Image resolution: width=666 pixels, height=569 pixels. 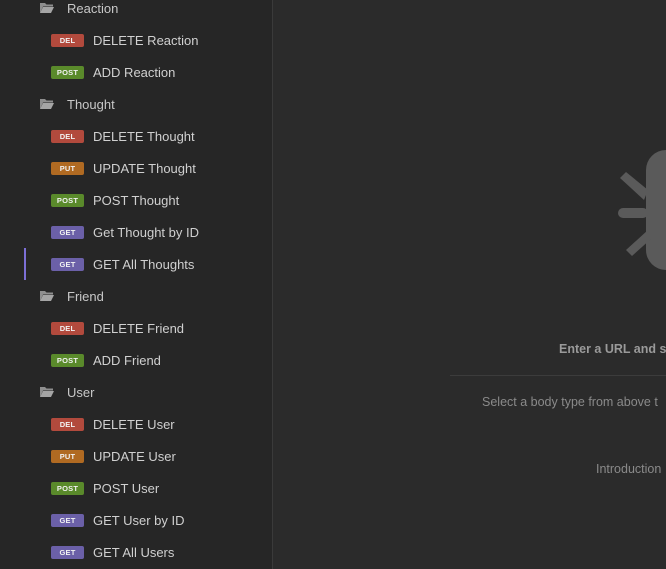 I want to click on request-label: Get Thought by ID, so click(x=146, y=232).